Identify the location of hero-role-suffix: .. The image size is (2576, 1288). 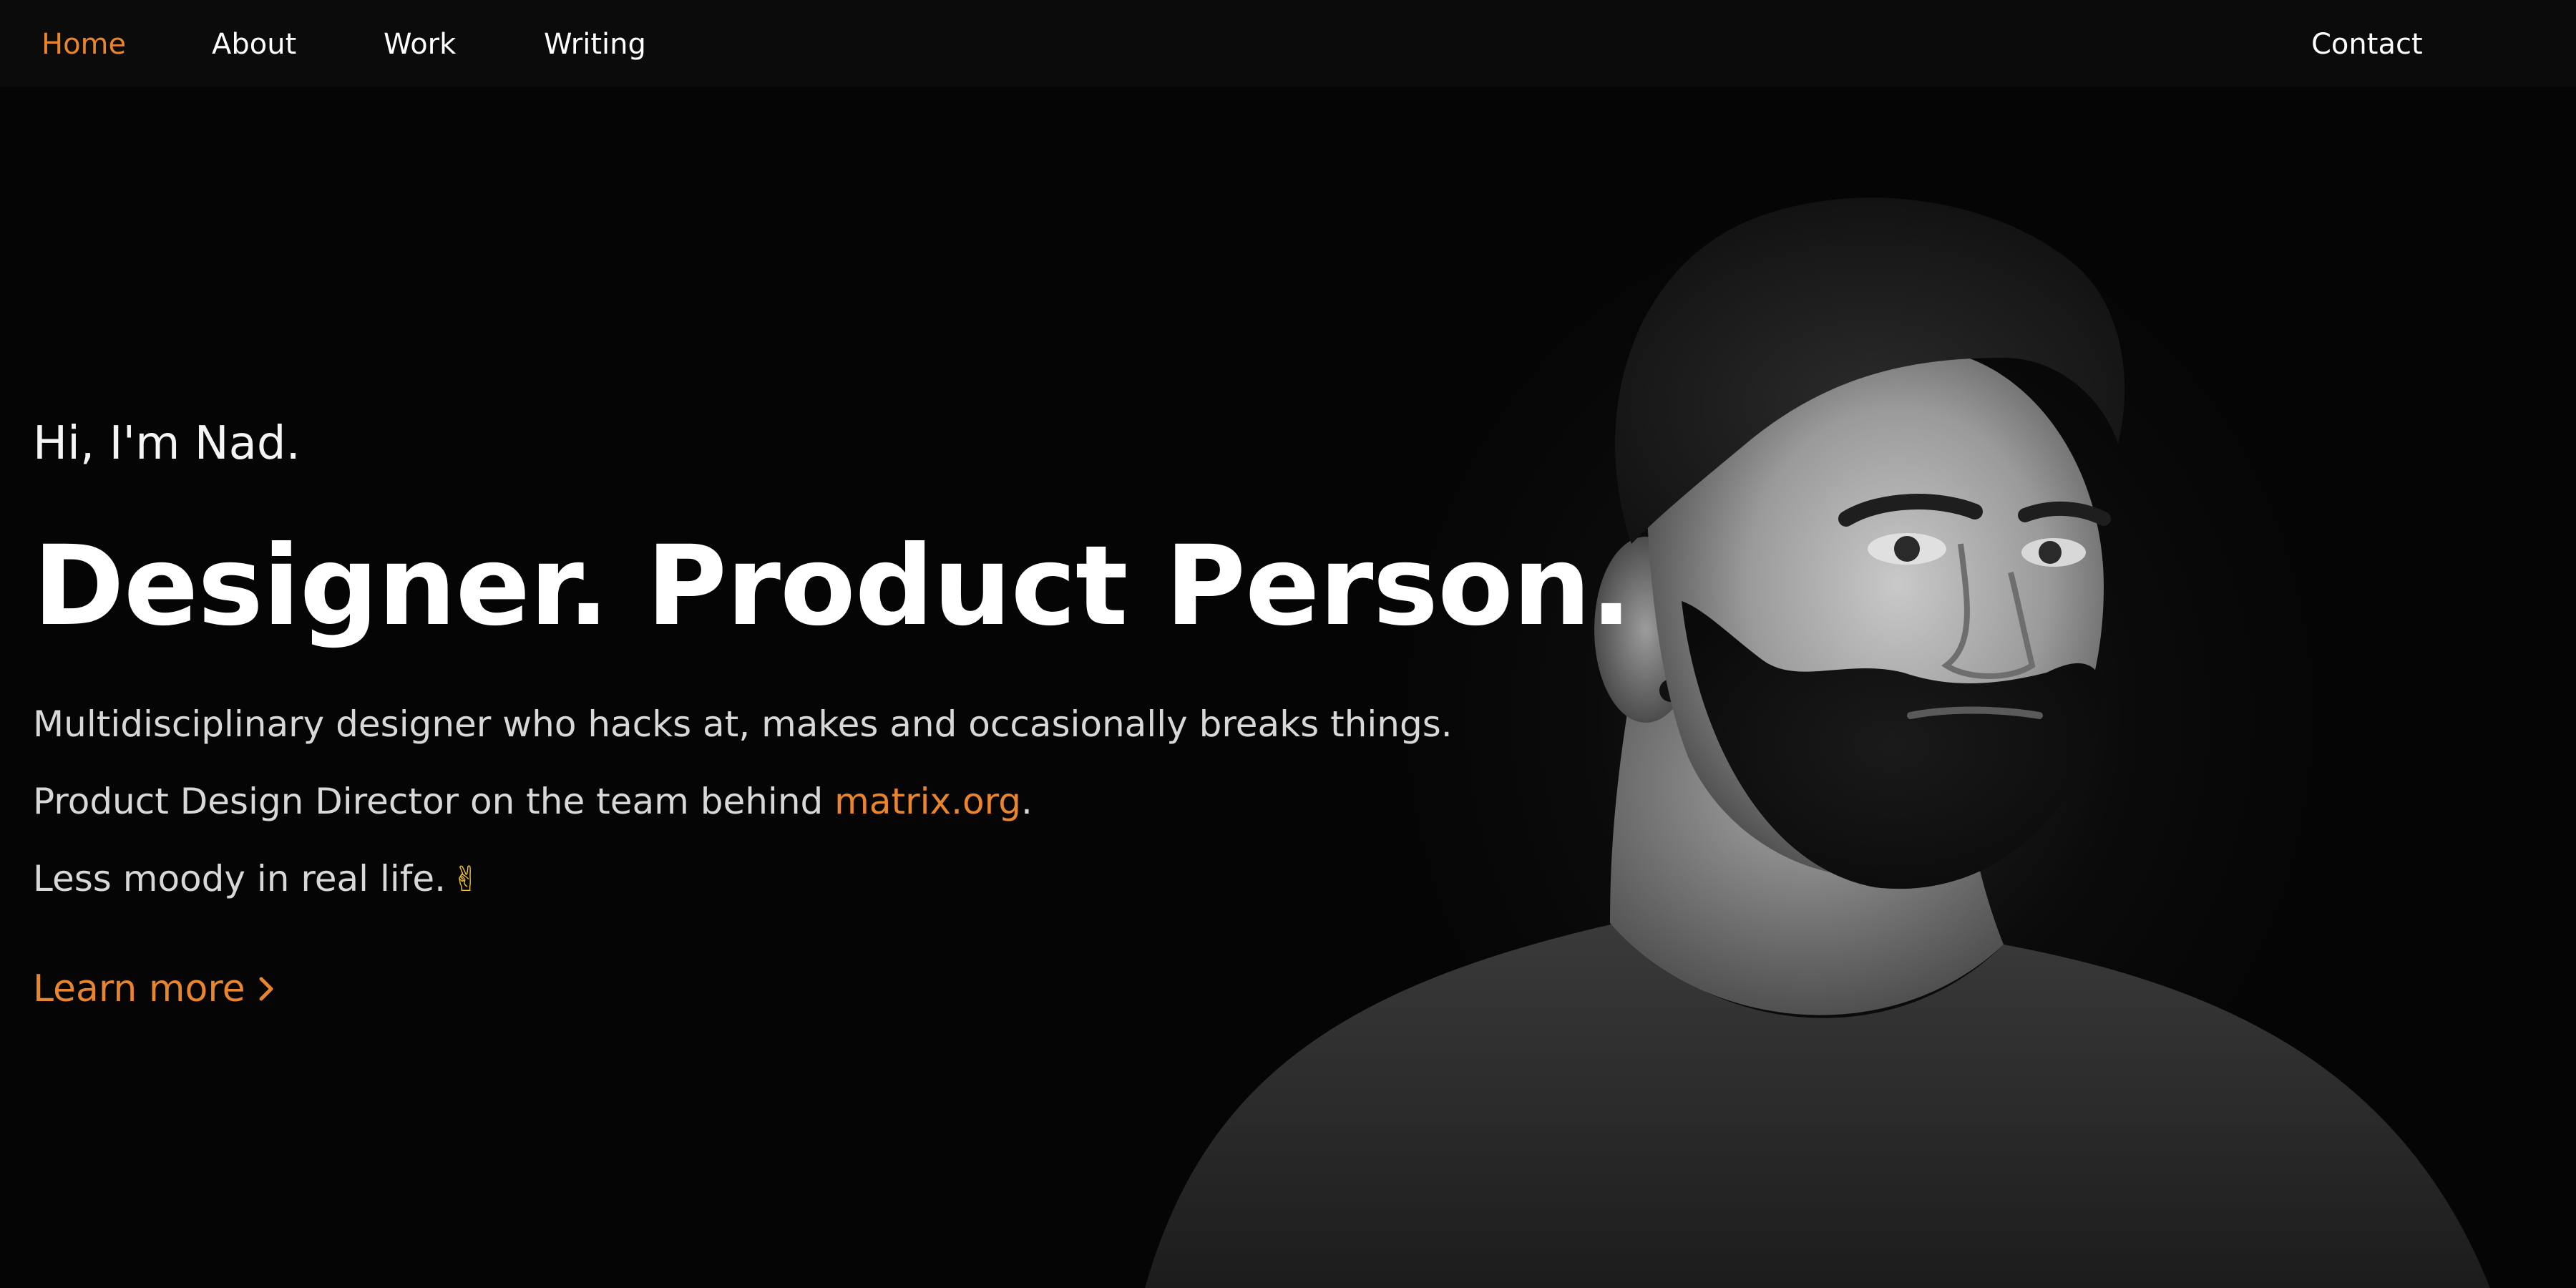
(1027, 801).